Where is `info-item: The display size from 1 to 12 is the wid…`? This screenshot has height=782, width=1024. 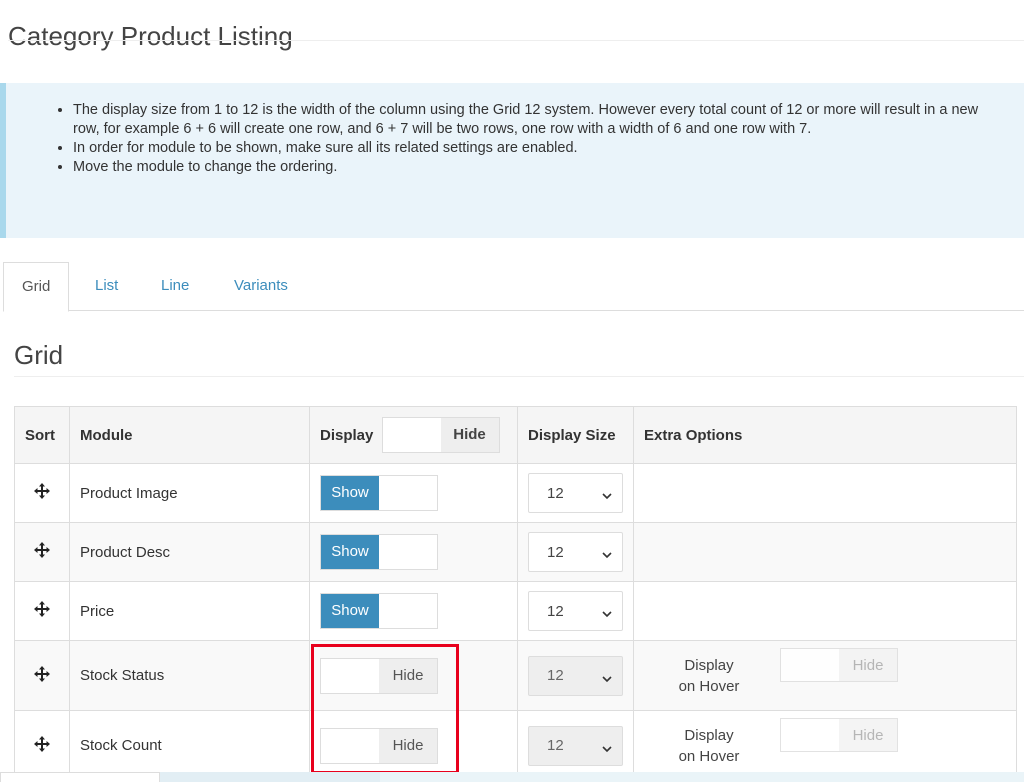 info-item: The display size from 1 to 12 is the wid… is located at coordinates (538, 120).